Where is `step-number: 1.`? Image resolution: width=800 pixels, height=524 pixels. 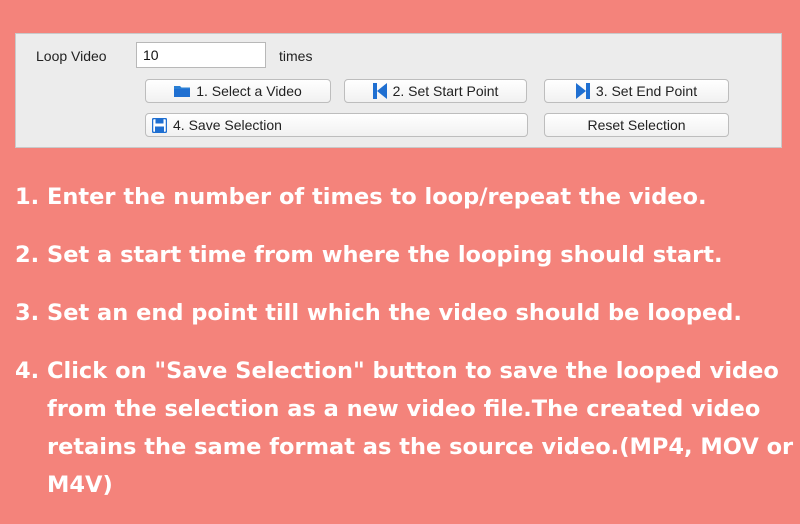
step-number: 1. is located at coordinates (27, 197).